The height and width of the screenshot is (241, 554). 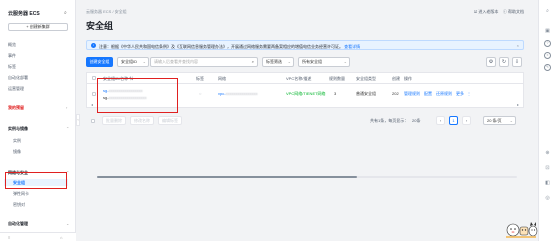 What do you see at coordinates (94, 78) in the screenshot?
I see `select-all-checkbox` at bounding box center [94, 78].